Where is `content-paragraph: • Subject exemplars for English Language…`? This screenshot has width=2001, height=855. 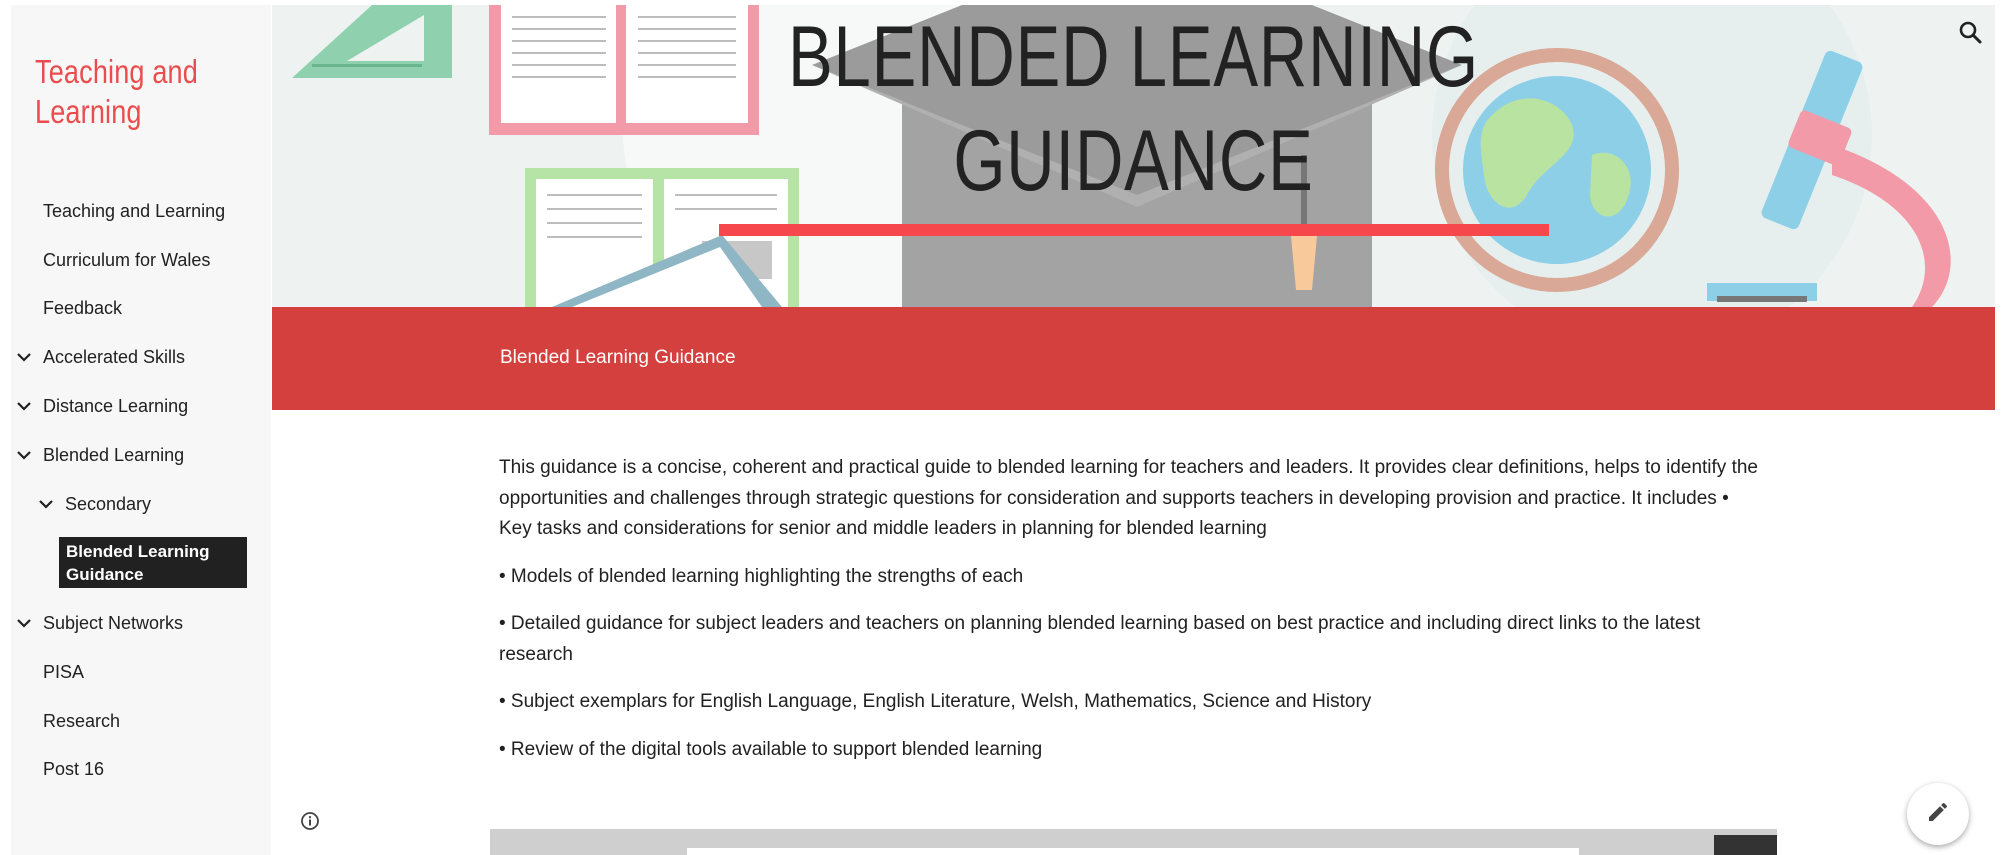
content-paragraph: • Subject exemplars for English Language… is located at coordinates (935, 701).